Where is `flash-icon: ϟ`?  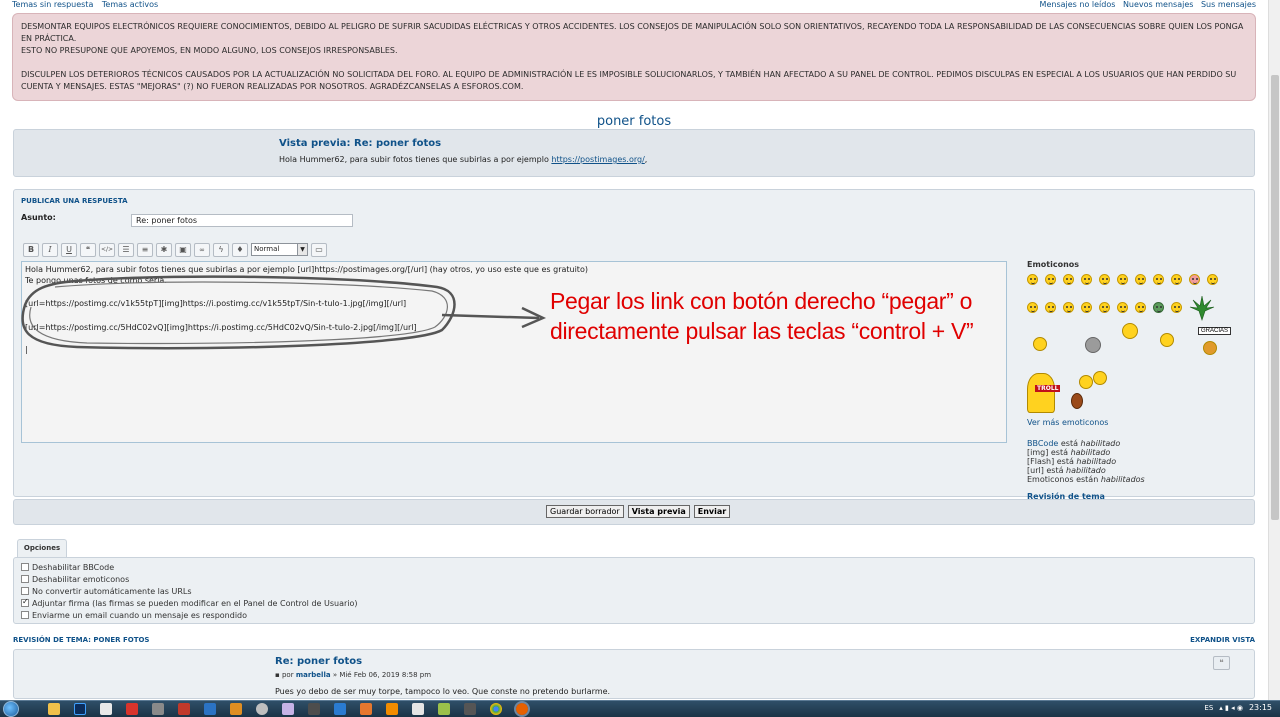
flash-icon: ϟ is located at coordinates (221, 250).